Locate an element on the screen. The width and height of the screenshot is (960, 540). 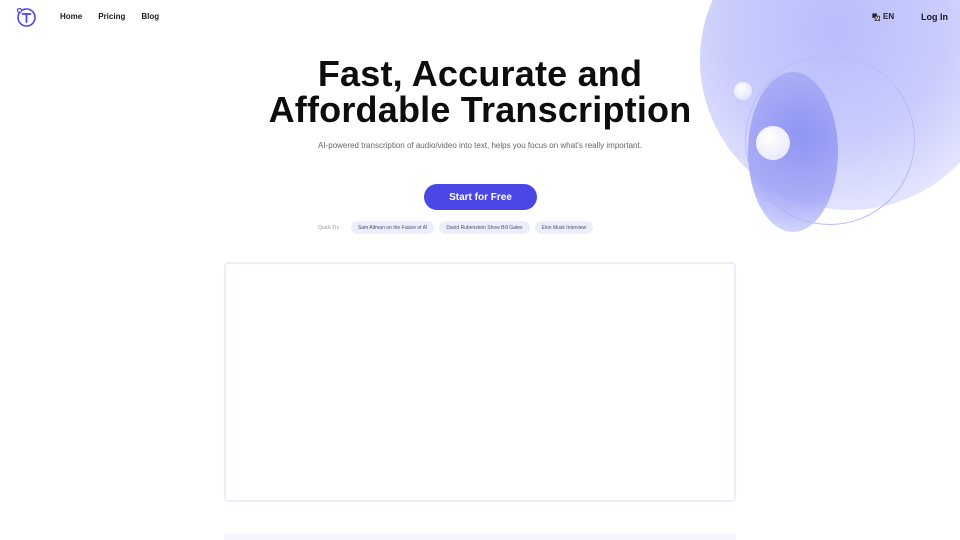
quick-try-chip-david-rubenstein: David Rubenstein Show Bill Gates is located at coordinates (484, 227).